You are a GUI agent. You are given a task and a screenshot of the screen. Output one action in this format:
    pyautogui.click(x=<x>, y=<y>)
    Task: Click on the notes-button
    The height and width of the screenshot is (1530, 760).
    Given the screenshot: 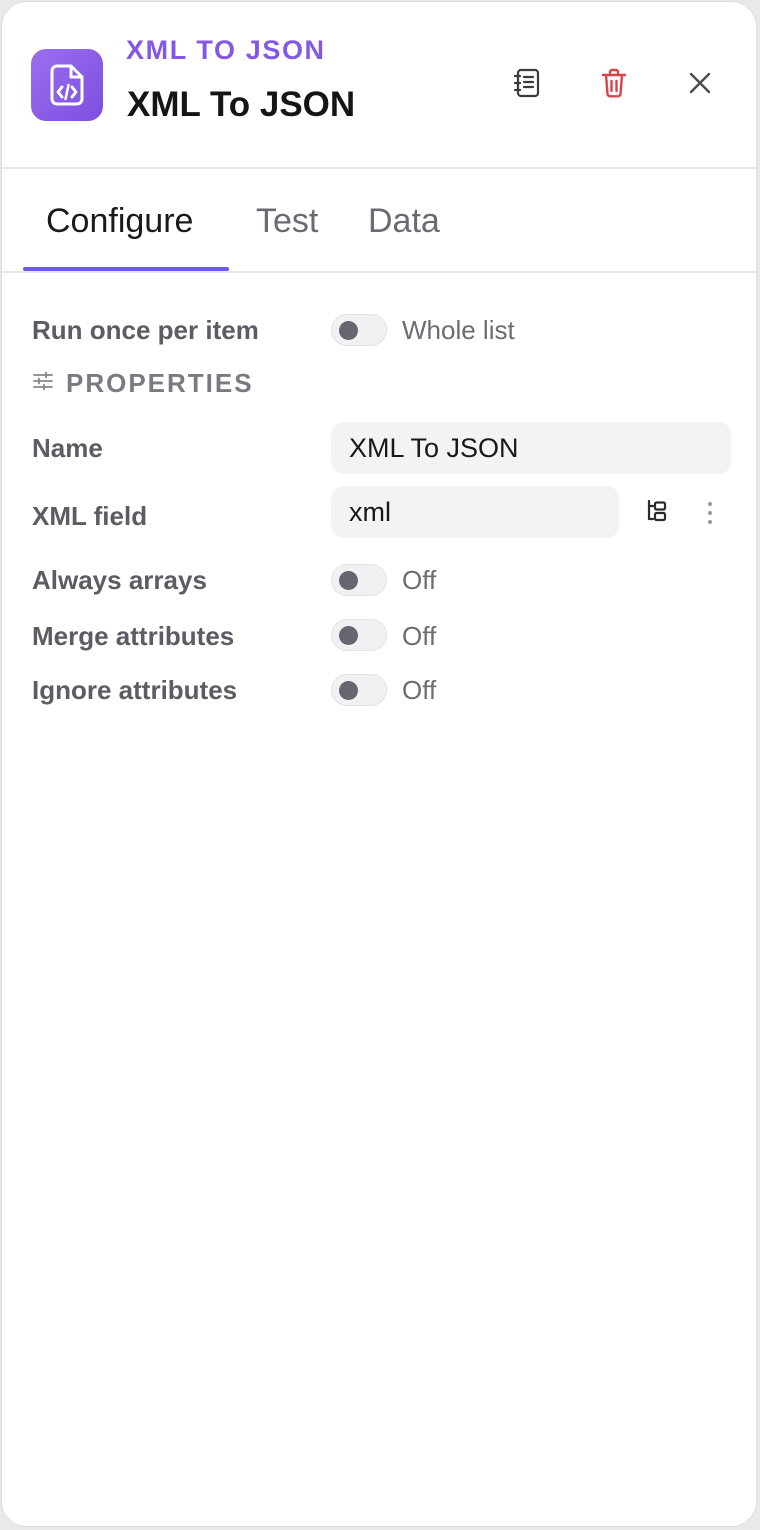 What is the action you would take?
    pyautogui.click(x=527, y=85)
    